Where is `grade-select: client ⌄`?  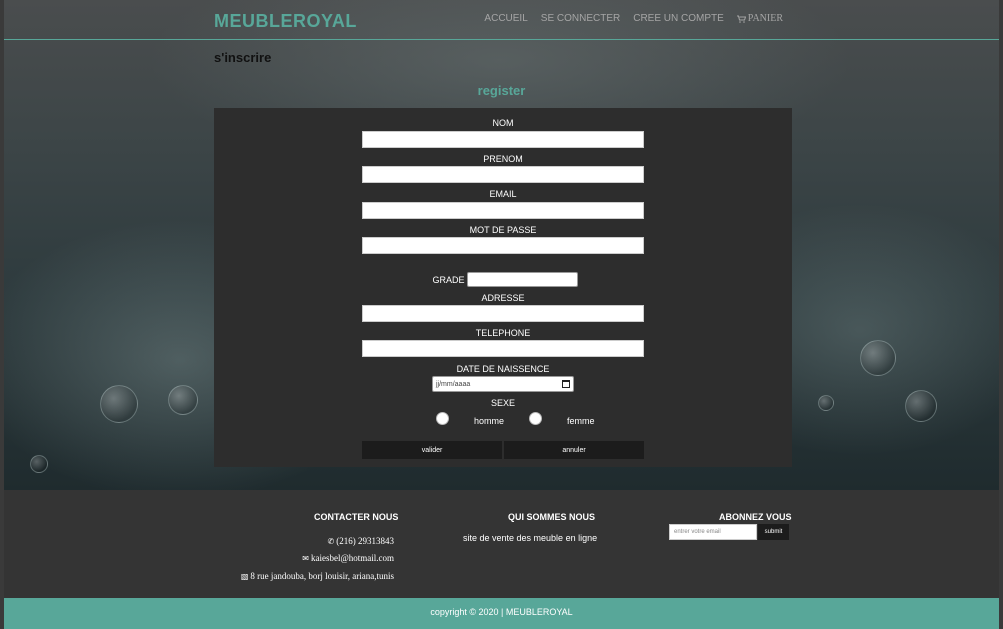
grade-select: client ⌄ is located at coordinates (522, 279).